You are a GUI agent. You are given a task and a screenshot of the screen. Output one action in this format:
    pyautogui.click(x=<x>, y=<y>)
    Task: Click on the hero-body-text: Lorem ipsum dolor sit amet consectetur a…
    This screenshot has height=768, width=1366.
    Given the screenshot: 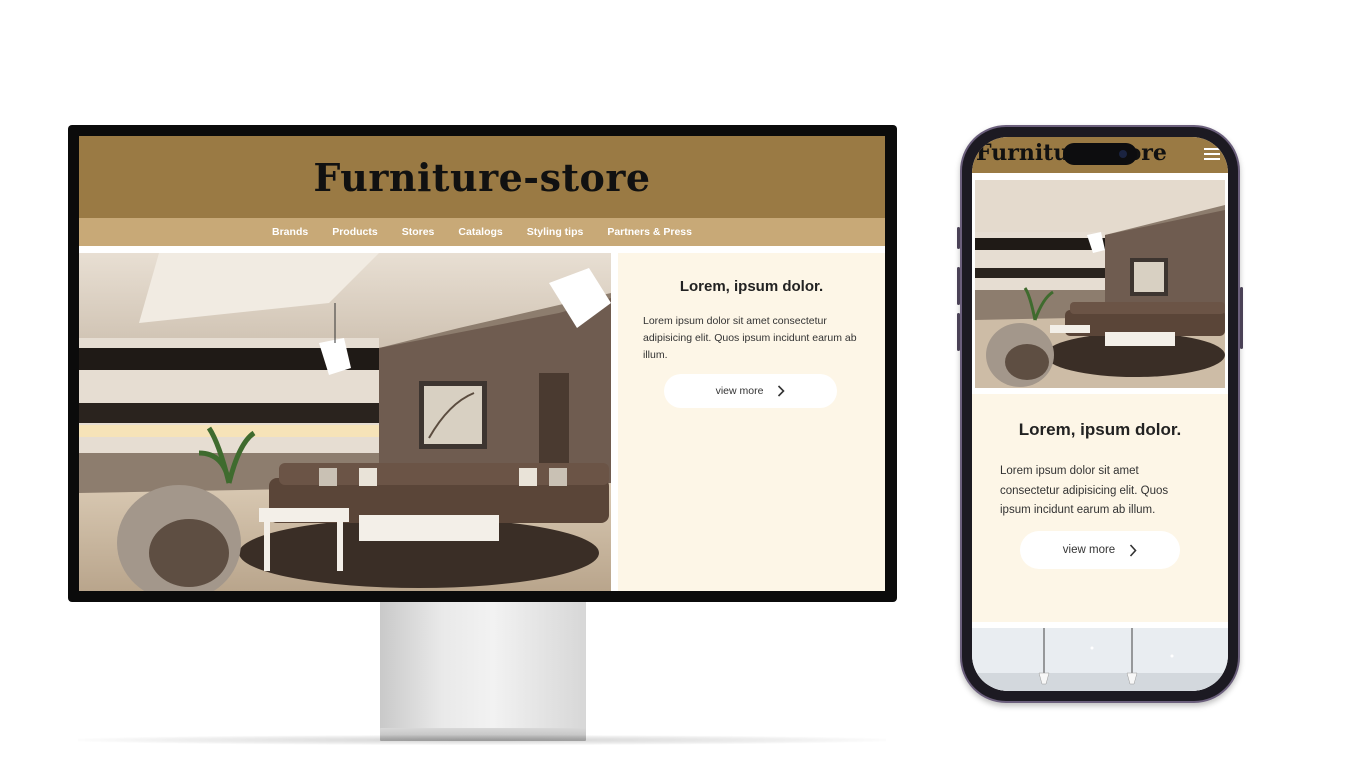 What is the action you would take?
    pyautogui.click(x=750, y=338)
    